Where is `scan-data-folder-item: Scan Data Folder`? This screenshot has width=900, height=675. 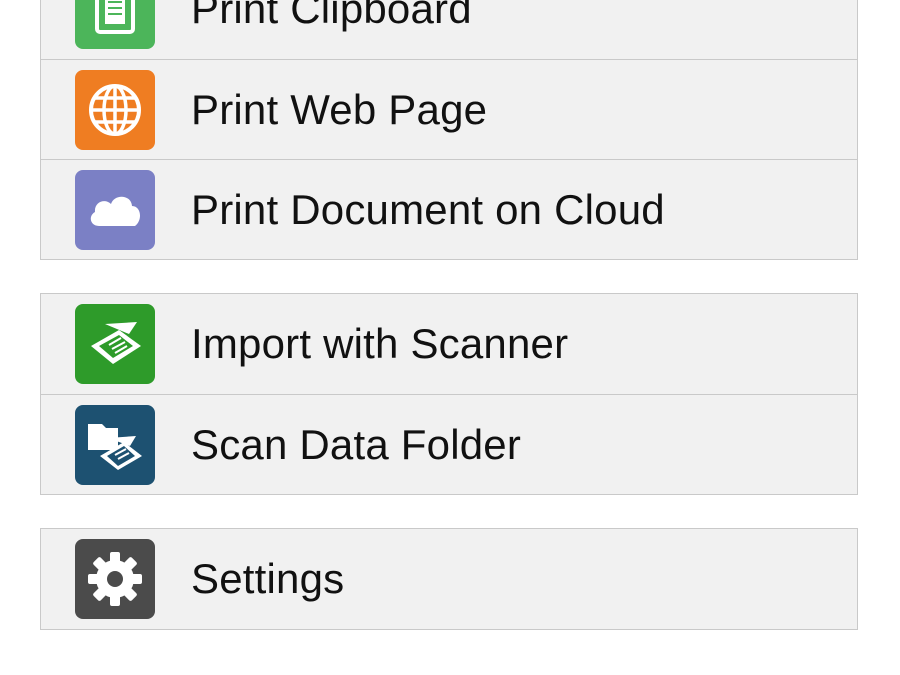 scan-data-folder-item: Scan Data Folder is located at coordinates (449, 444).